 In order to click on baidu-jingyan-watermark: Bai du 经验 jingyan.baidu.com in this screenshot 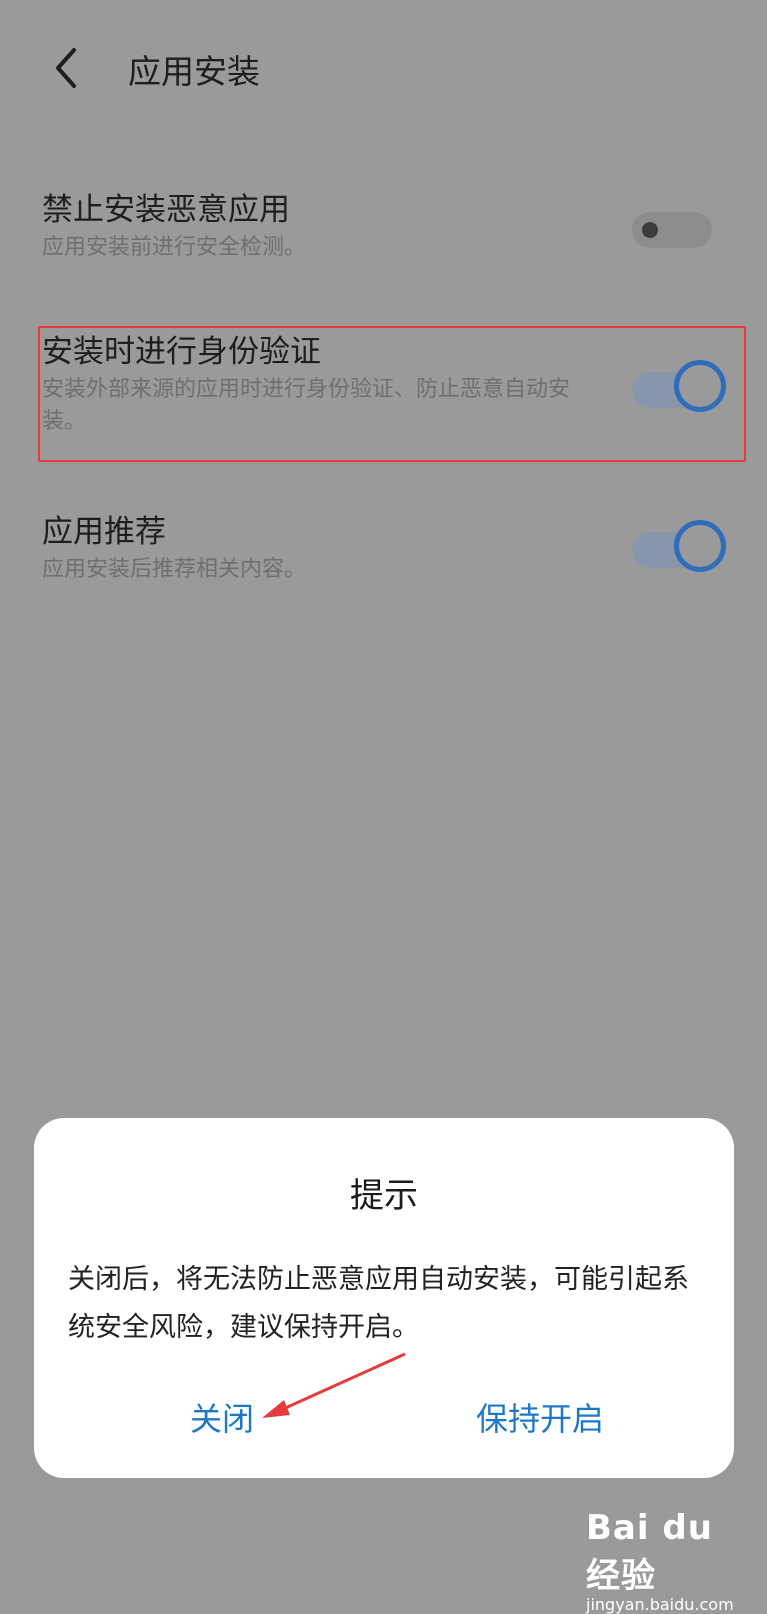, I will do `click(671, 1561)`.